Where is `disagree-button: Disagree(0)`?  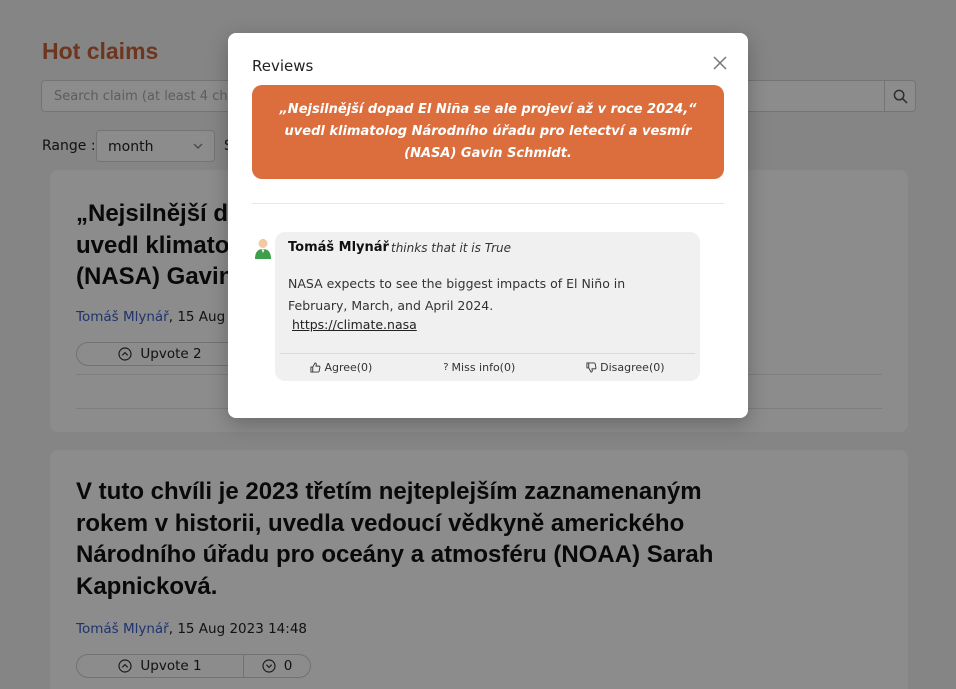 disagree-button: Disagree(0) is located at coordinates (625, 367).